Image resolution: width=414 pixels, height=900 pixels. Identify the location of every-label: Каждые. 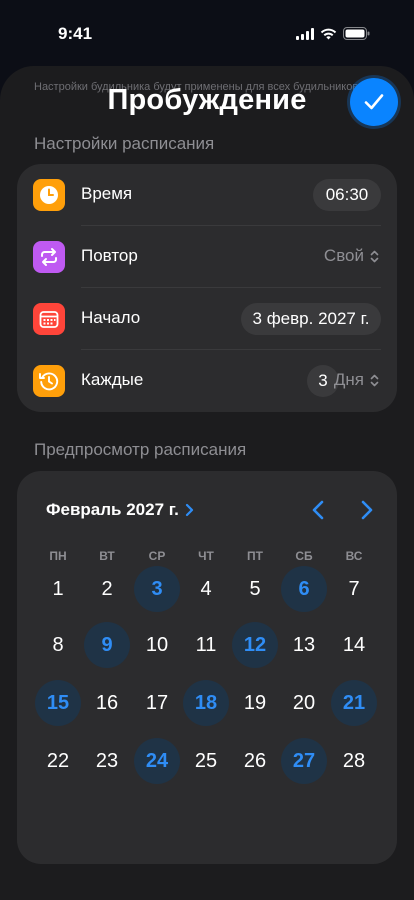
(112, 379).